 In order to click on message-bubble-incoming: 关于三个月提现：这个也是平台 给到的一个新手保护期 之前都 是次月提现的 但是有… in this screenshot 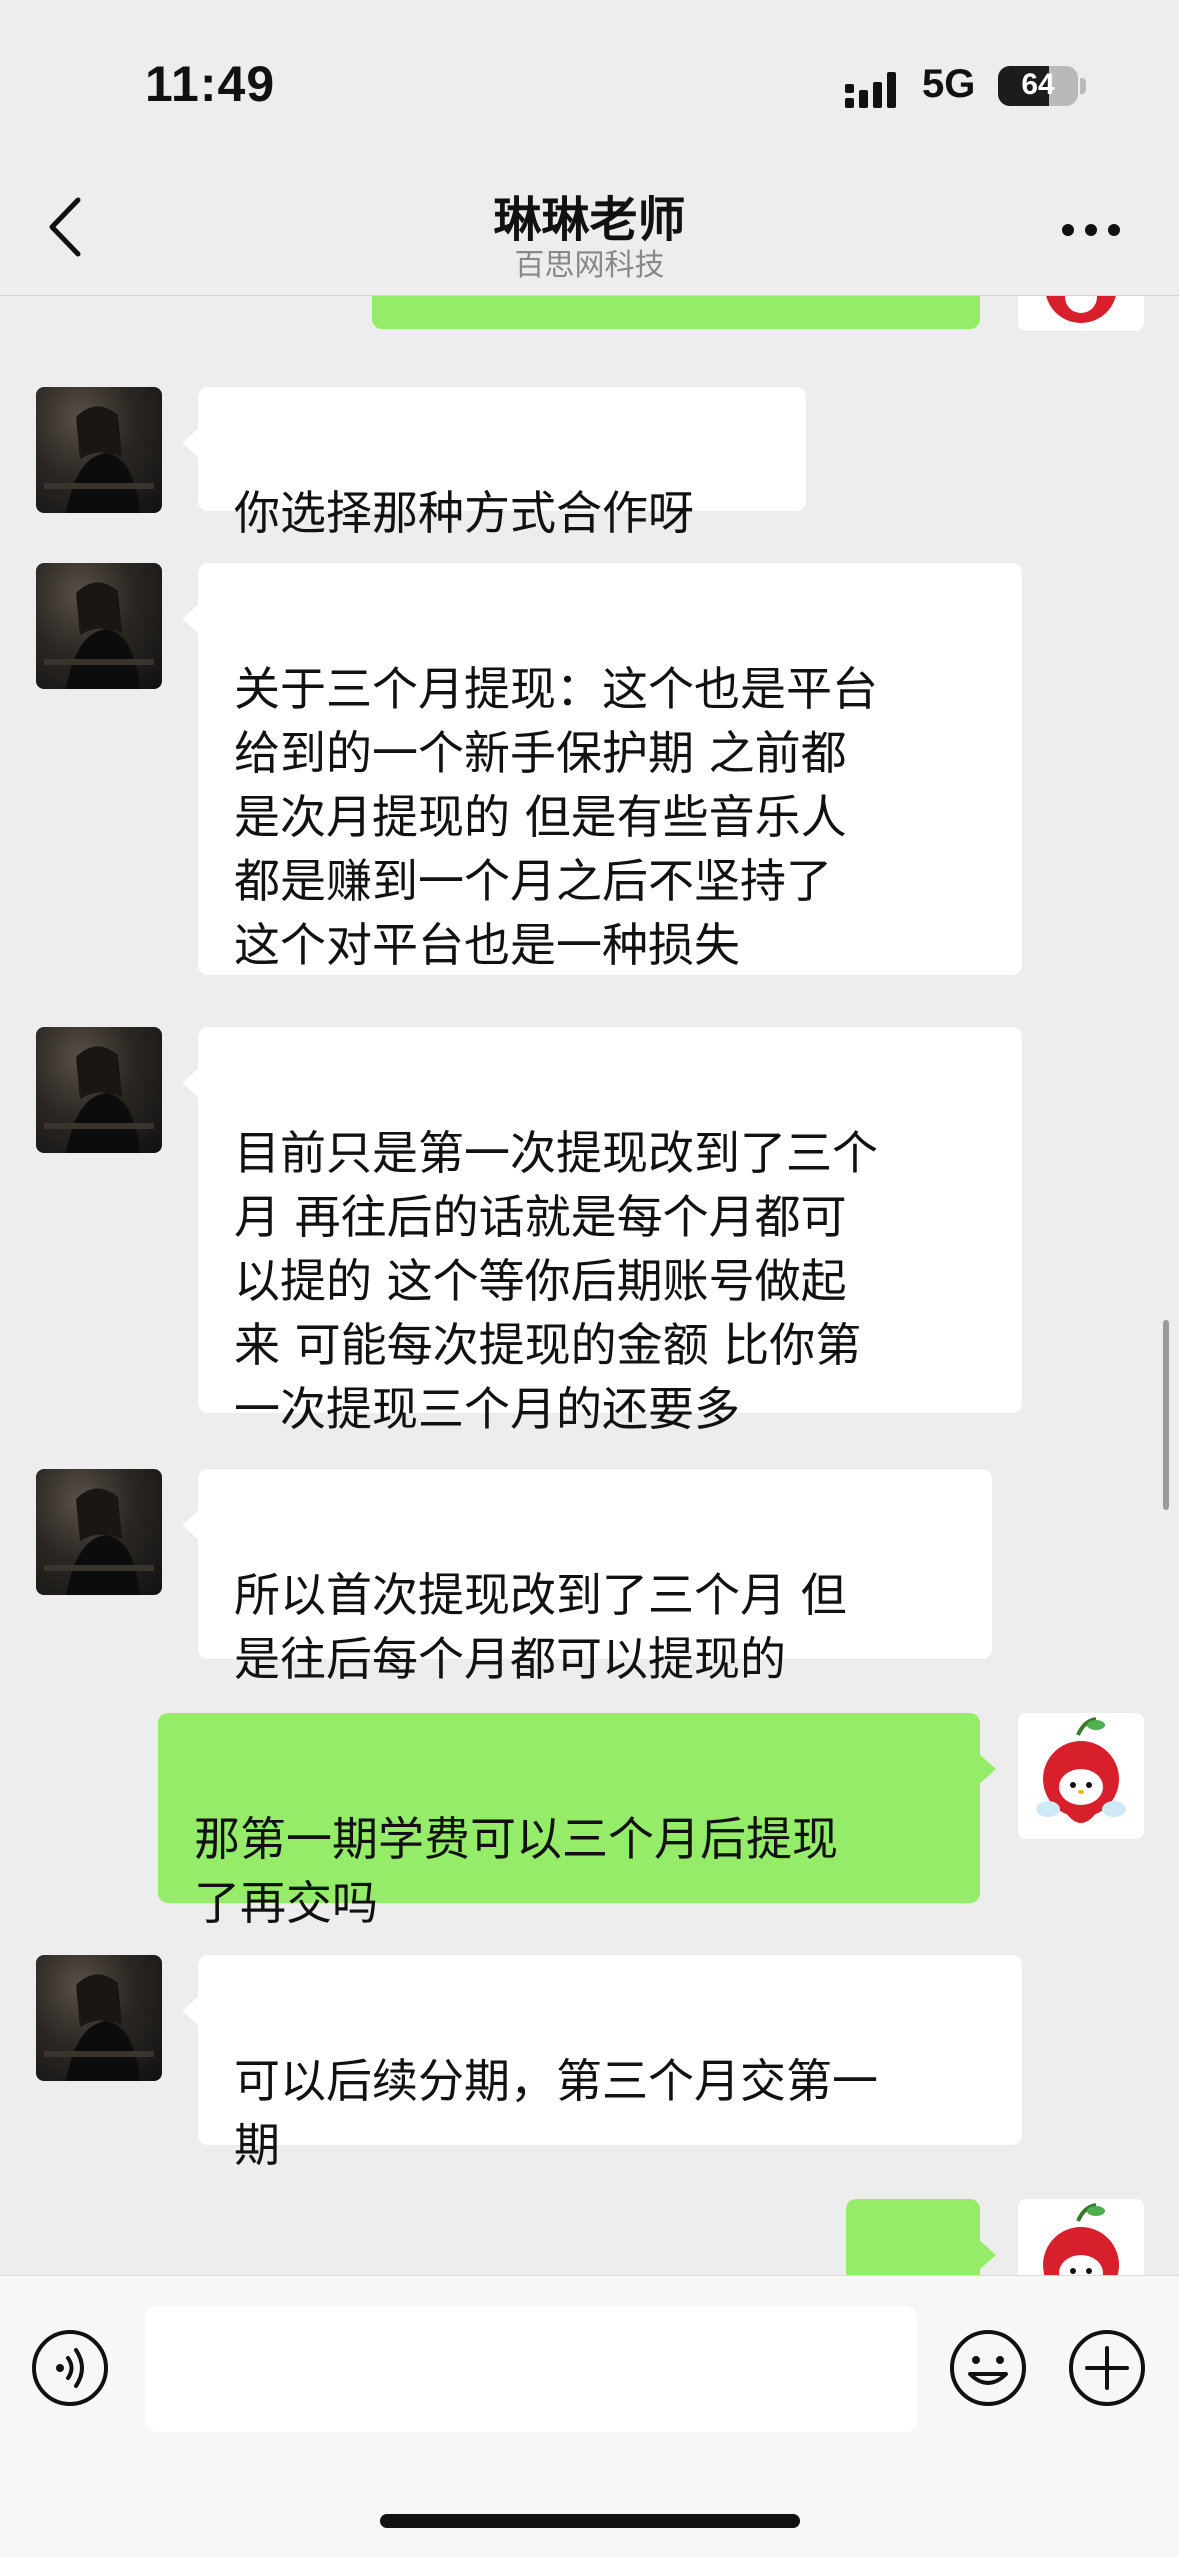, I will do `click(602, 769)`.